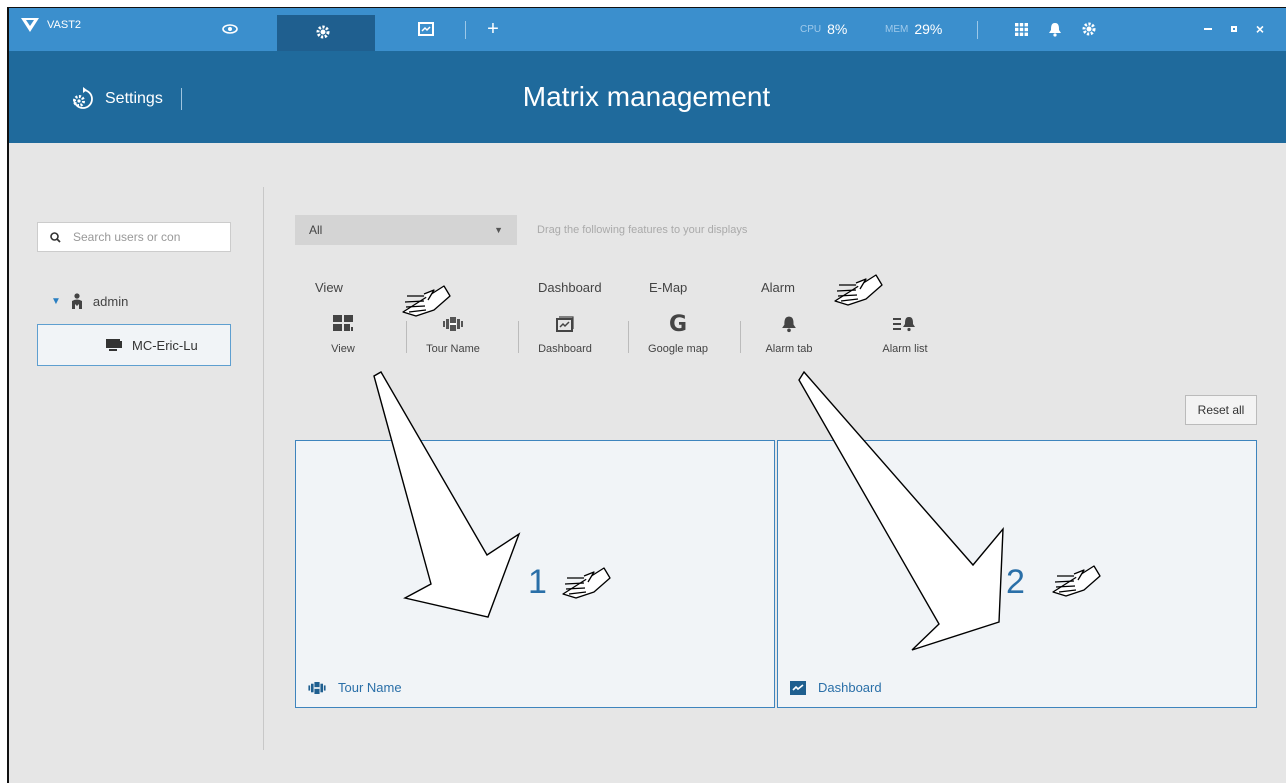 The image size is (1286, 783). Describe the element at coordinates (453, 334) in the screenshot. I see `feature-tour: Tour Name` at that location.